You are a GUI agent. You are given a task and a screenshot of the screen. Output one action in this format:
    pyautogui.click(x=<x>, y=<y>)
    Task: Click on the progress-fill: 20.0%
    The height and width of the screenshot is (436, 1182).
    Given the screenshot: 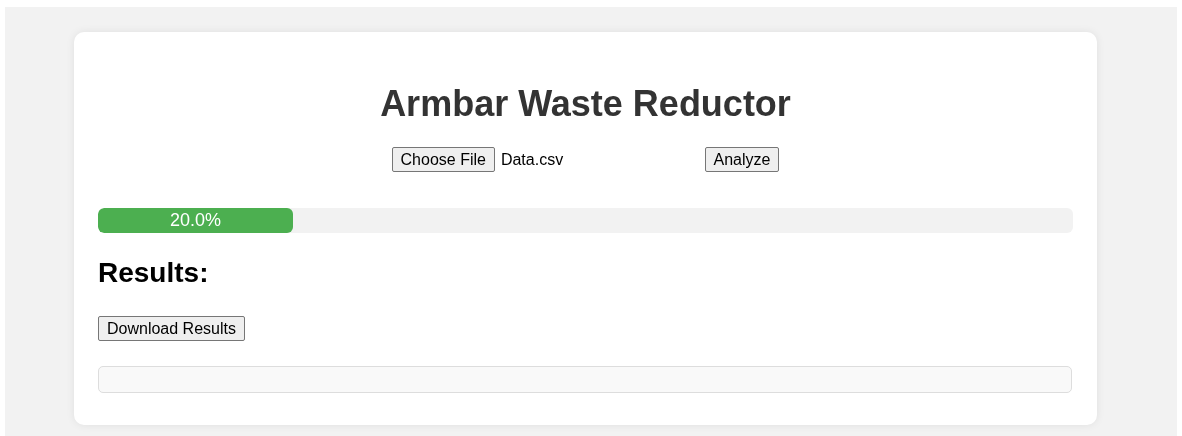 What is the action you would take?
    pyautogui.click(x=195, y=220)
    